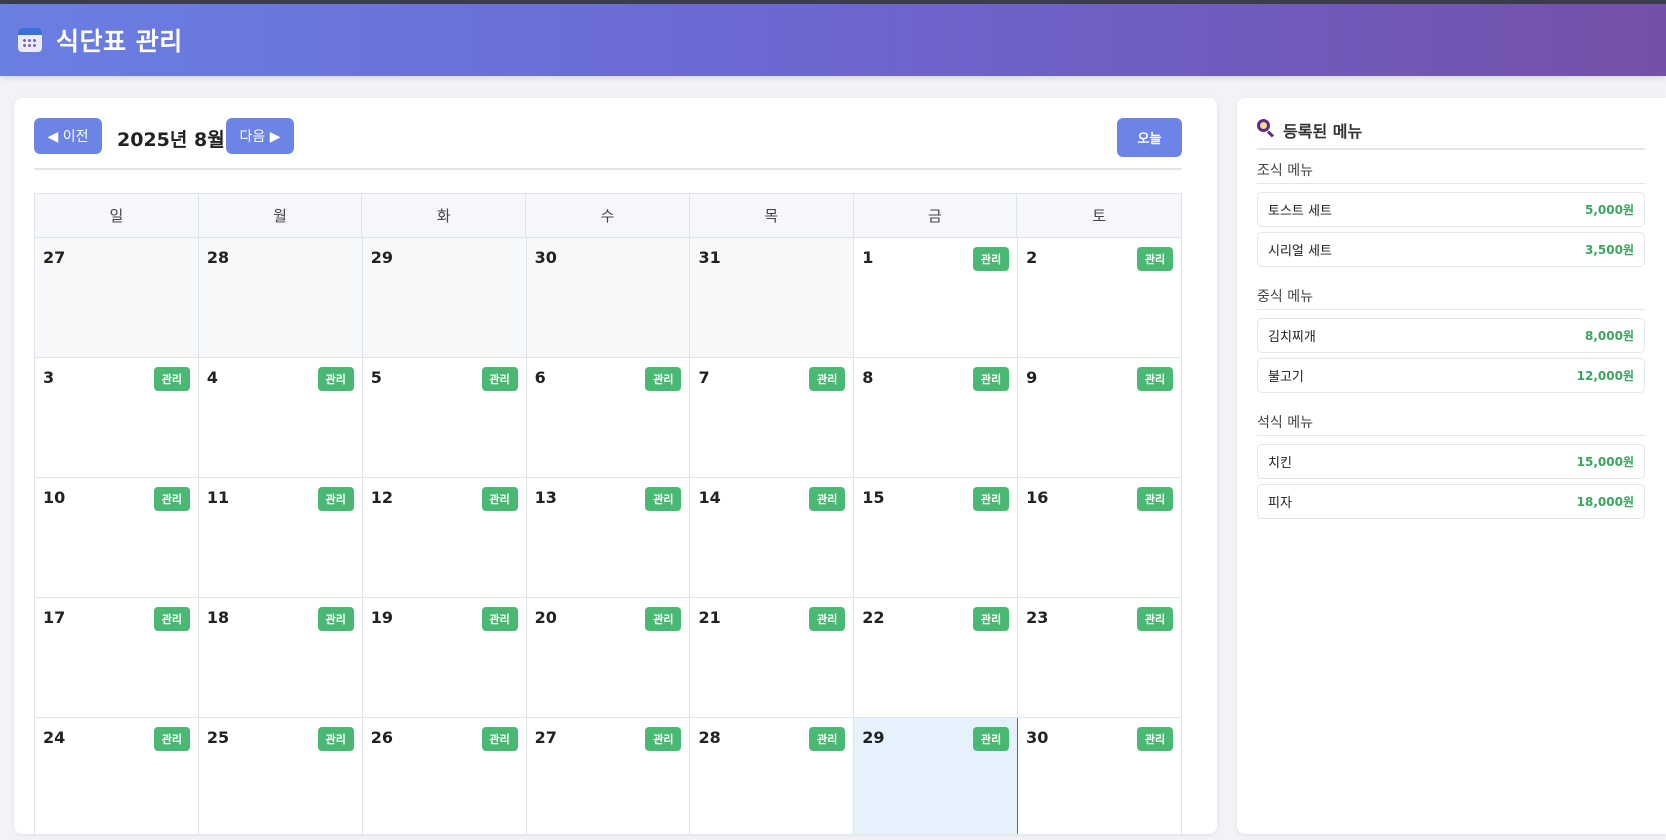  What do you see at coordinates (1037, 497) in the screenshot?
I see `day-number: 16` at bounding box center [1037, 497].